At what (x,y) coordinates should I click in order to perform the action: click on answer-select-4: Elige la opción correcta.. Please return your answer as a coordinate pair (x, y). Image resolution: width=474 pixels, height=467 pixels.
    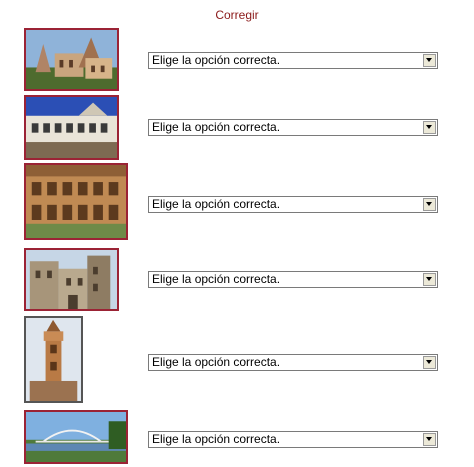
    Looking at the image, I should click on (293, 279).